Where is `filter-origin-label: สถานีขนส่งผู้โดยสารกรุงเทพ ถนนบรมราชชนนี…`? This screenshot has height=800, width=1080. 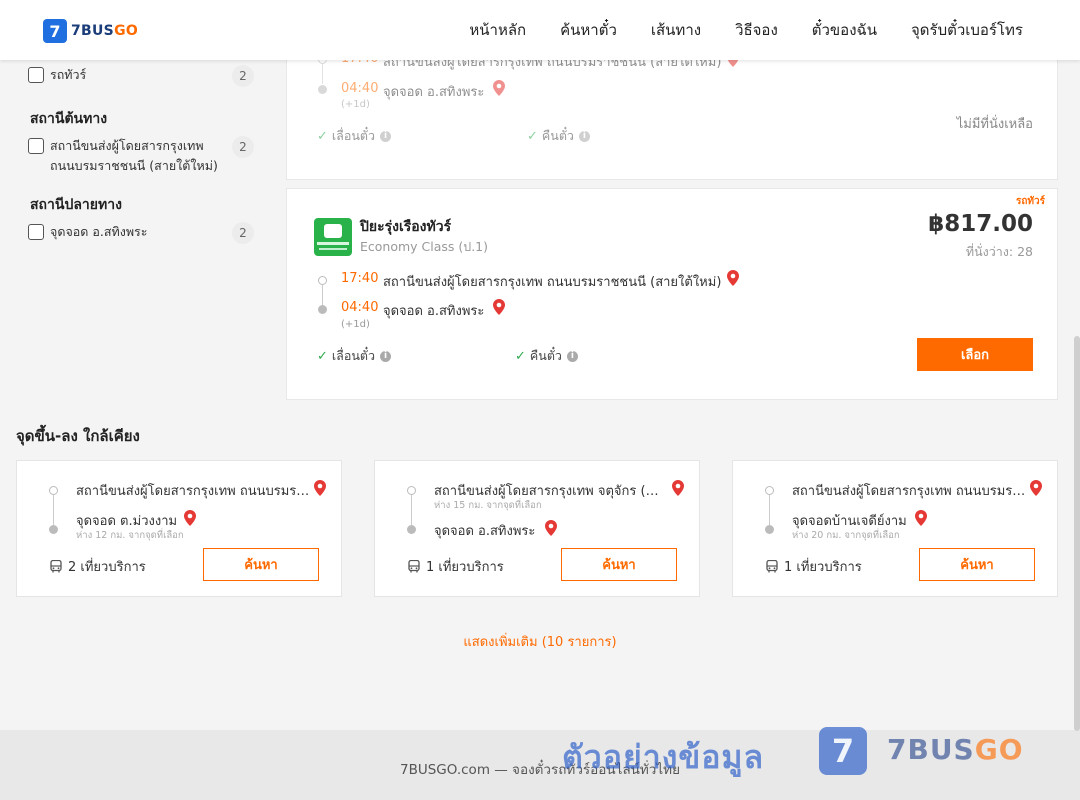 filter-origin-label: สถานีขนส่งผู้โดยสารกรุงเทพ ถนนบรมราชชนนี… is located at coordinates (134, 155).